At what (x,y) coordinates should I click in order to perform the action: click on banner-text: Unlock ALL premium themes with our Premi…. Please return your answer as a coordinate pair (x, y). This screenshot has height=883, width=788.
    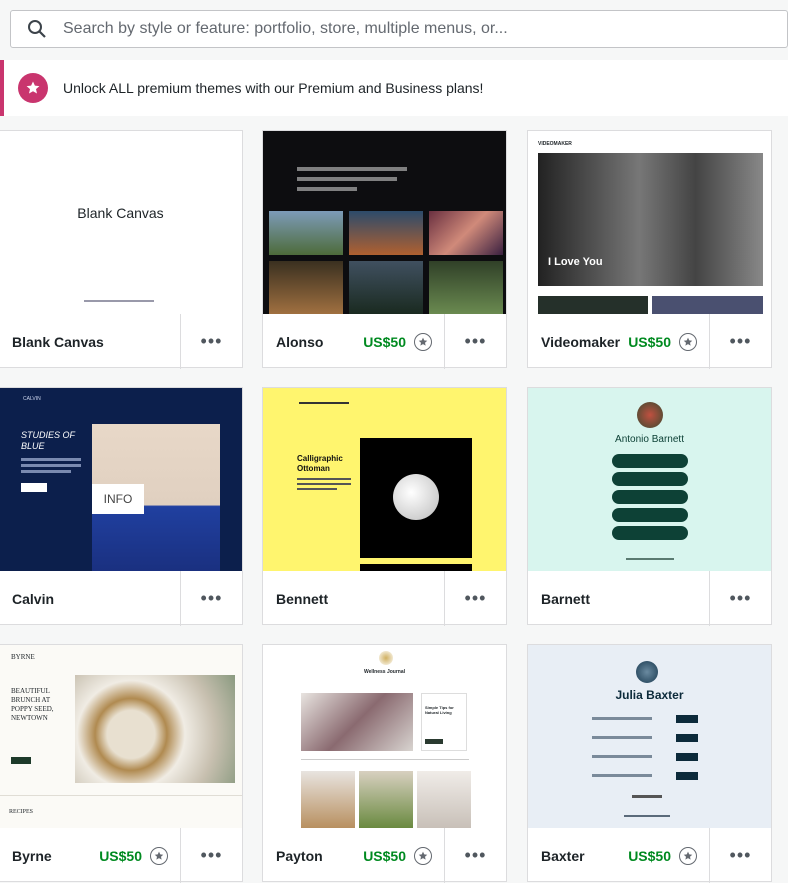
    Looking at the image, I should click on (273, 88).